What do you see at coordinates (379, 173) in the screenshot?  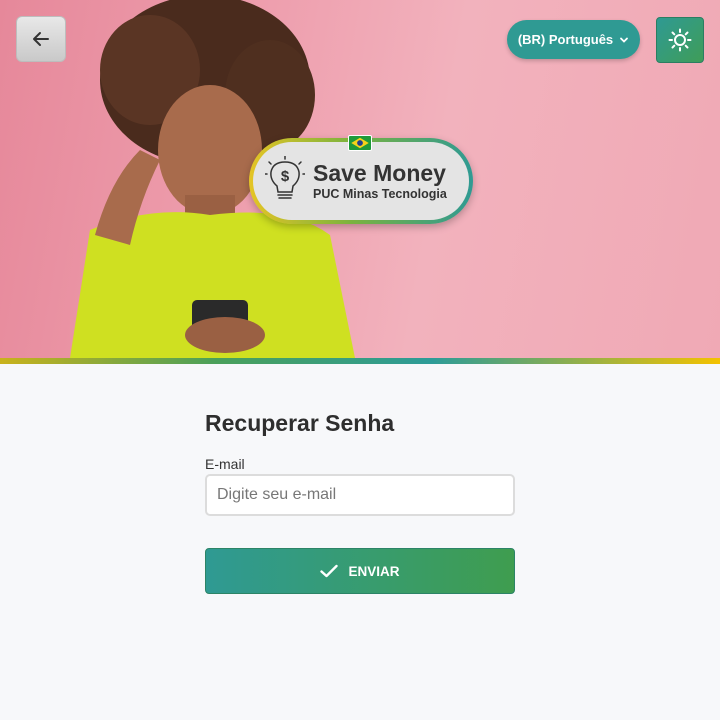 I see `app-title: Save Money` at bounding box center [379, 173].